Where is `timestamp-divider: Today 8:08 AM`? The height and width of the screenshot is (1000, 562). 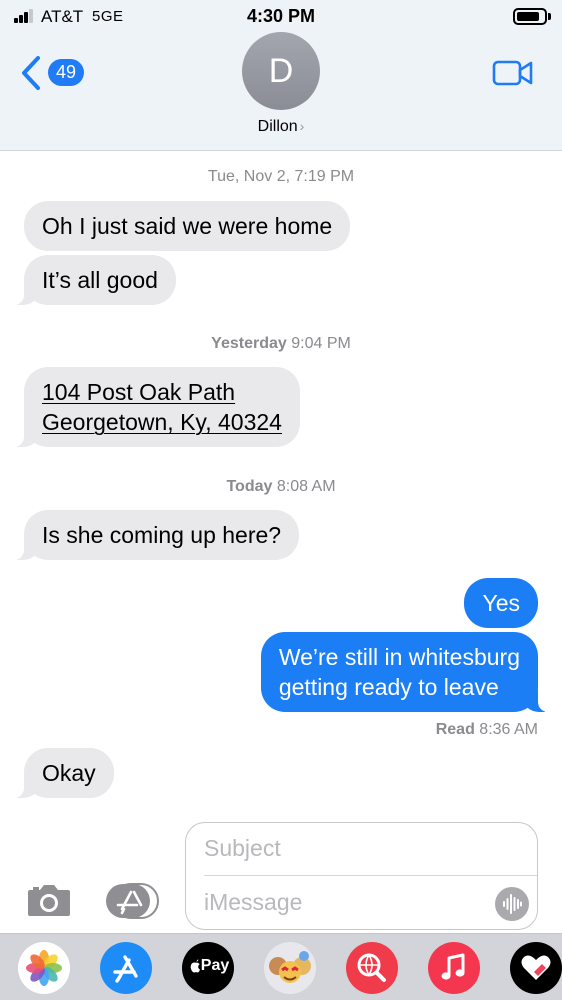 timestamp-divider: Today 8:08 AM is located at coordinates (281, 486).